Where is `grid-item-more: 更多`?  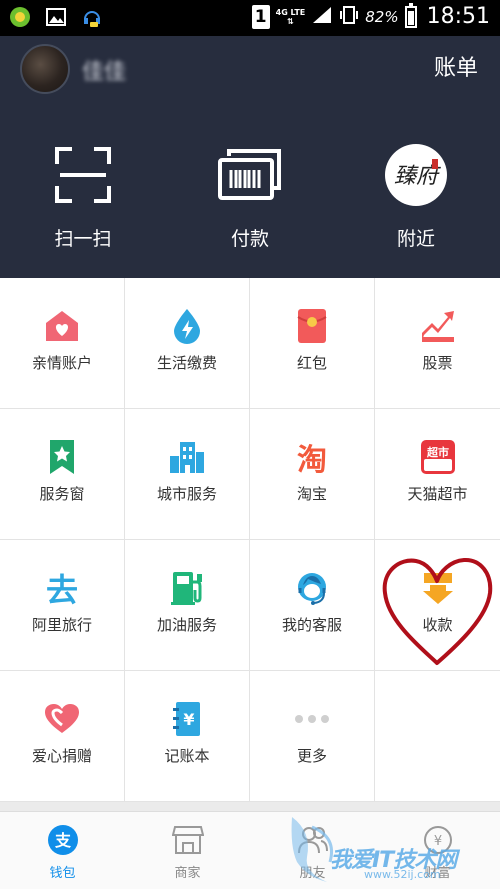 grid-item-more: 更多 is located at coordinates (312, 736).